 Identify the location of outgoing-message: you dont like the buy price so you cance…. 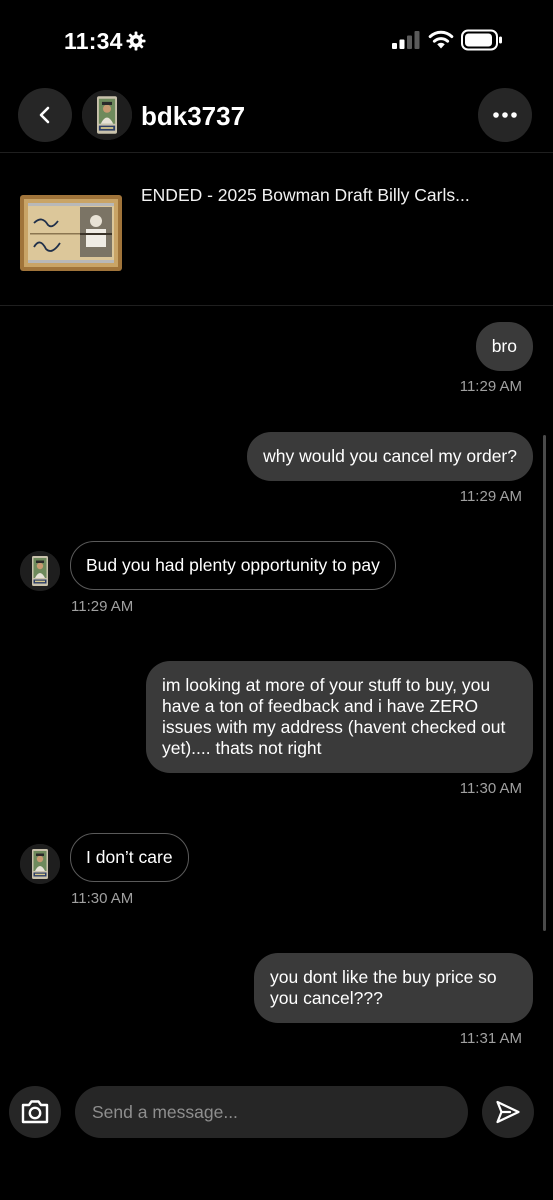
(393, 988).